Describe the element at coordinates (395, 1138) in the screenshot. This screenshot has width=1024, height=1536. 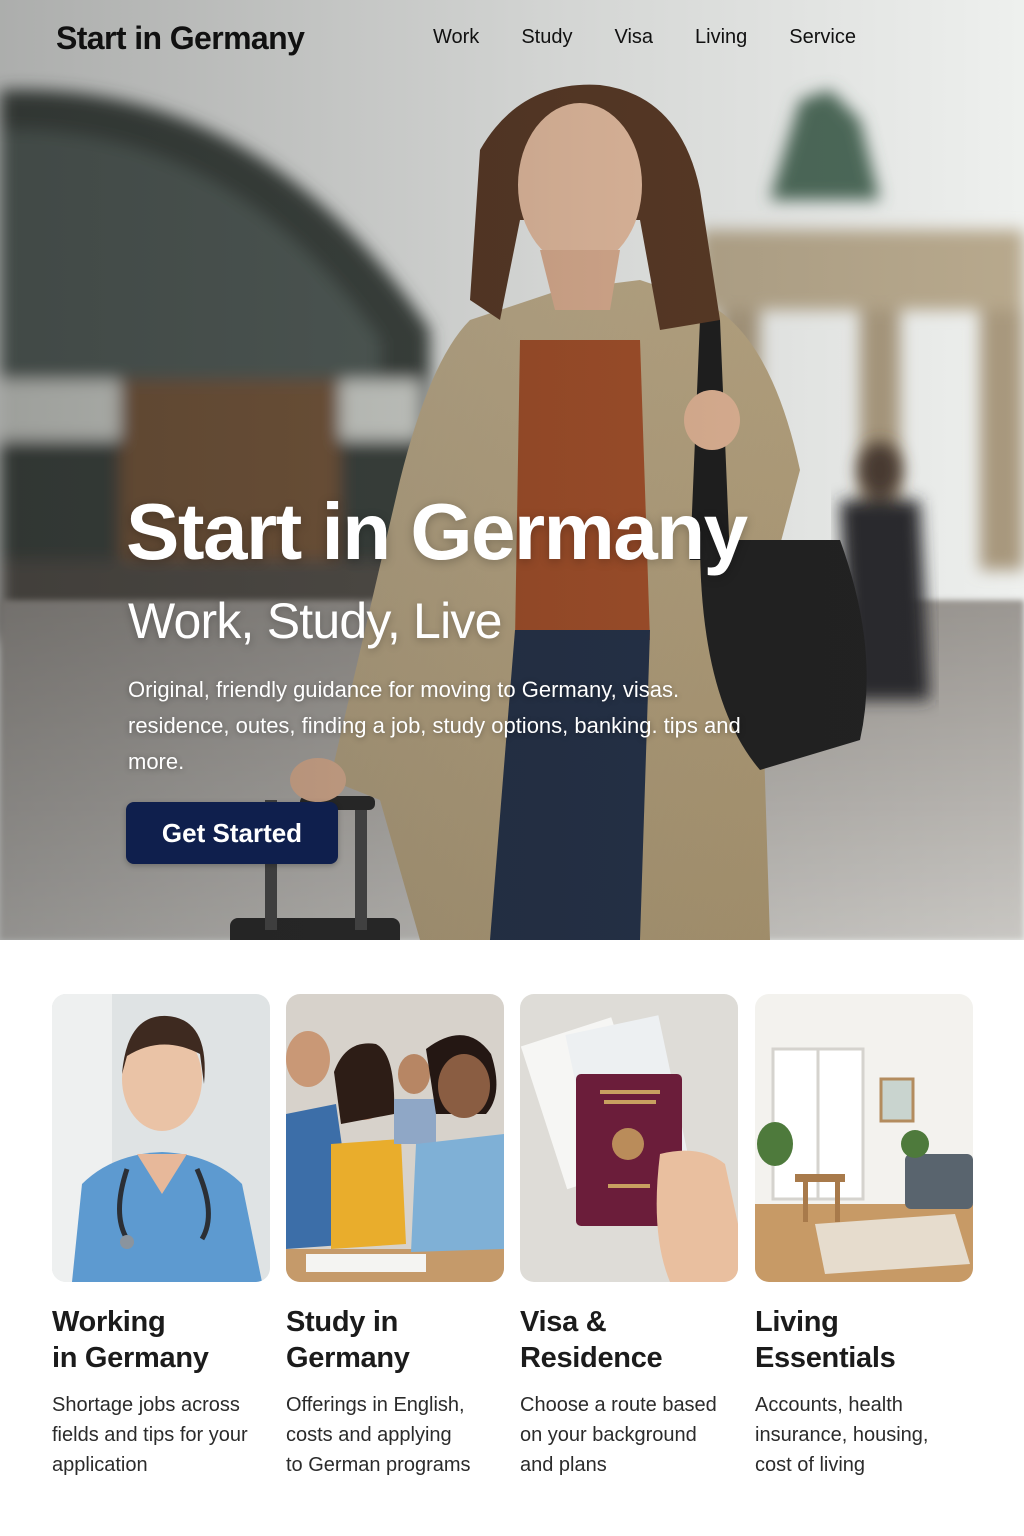
I see `students-photo` at that location.